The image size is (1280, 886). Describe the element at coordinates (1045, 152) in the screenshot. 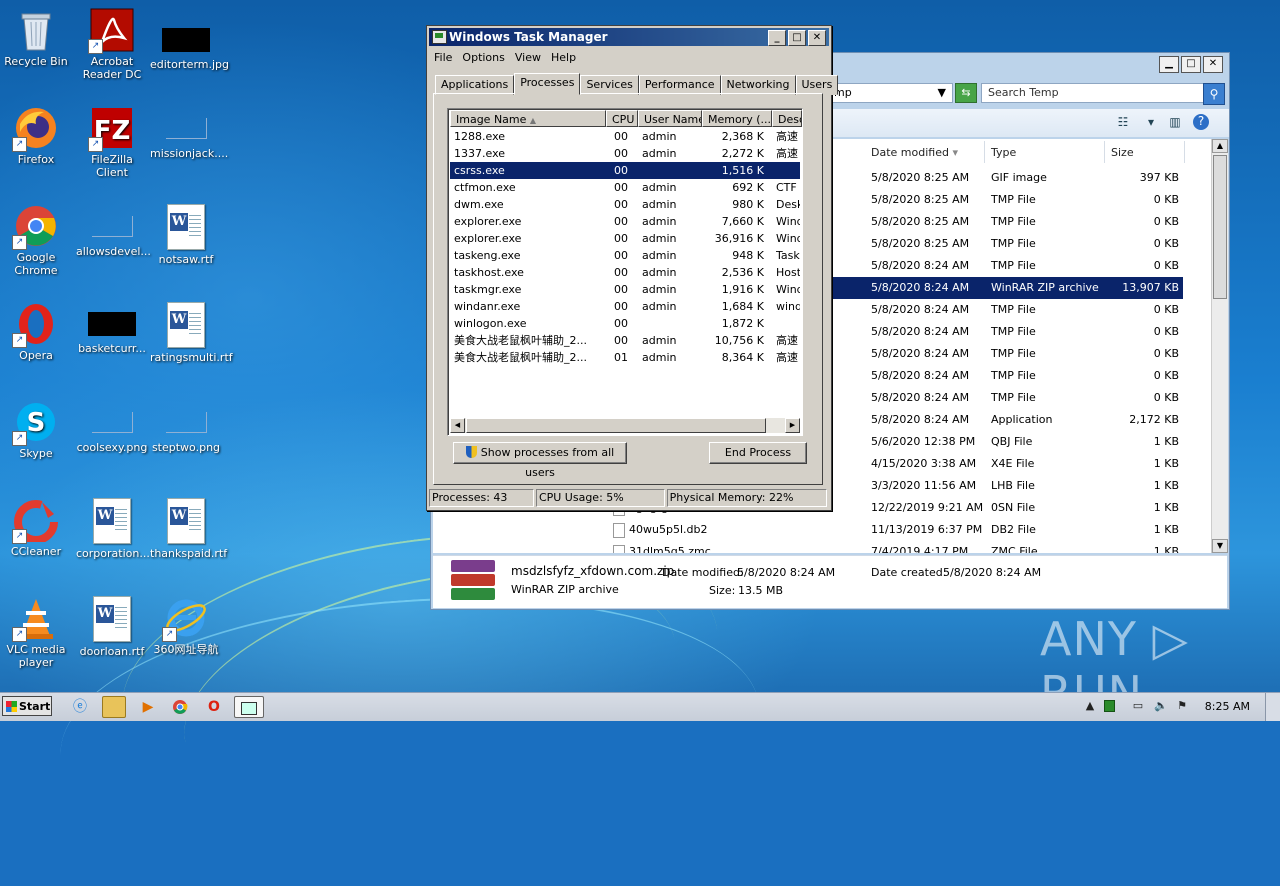

I see `column-header-type: Type` at that location.